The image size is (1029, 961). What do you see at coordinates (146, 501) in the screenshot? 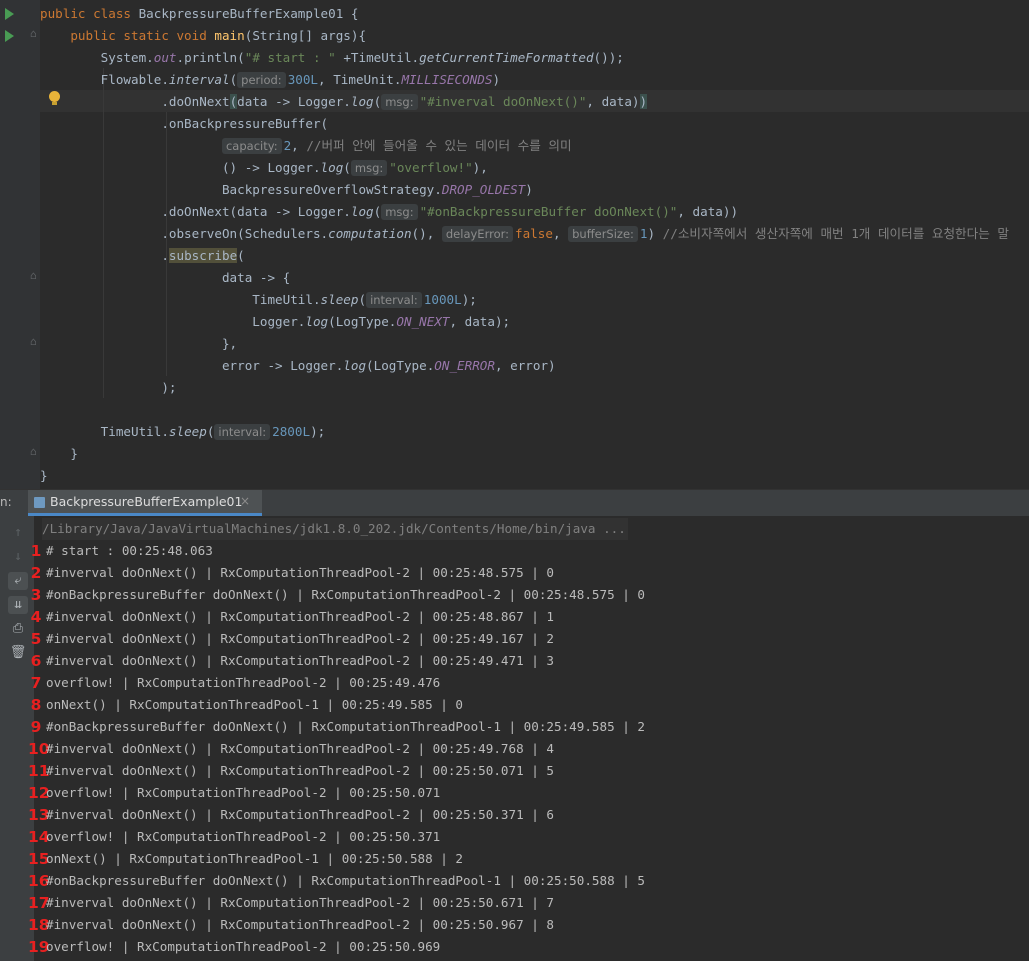
I see `tab-label: BackpressureBufferExample01` at bounding box center [146, 501].